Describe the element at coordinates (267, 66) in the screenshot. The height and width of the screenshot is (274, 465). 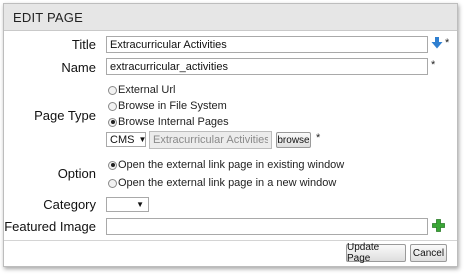
I see `name-input` at that location.